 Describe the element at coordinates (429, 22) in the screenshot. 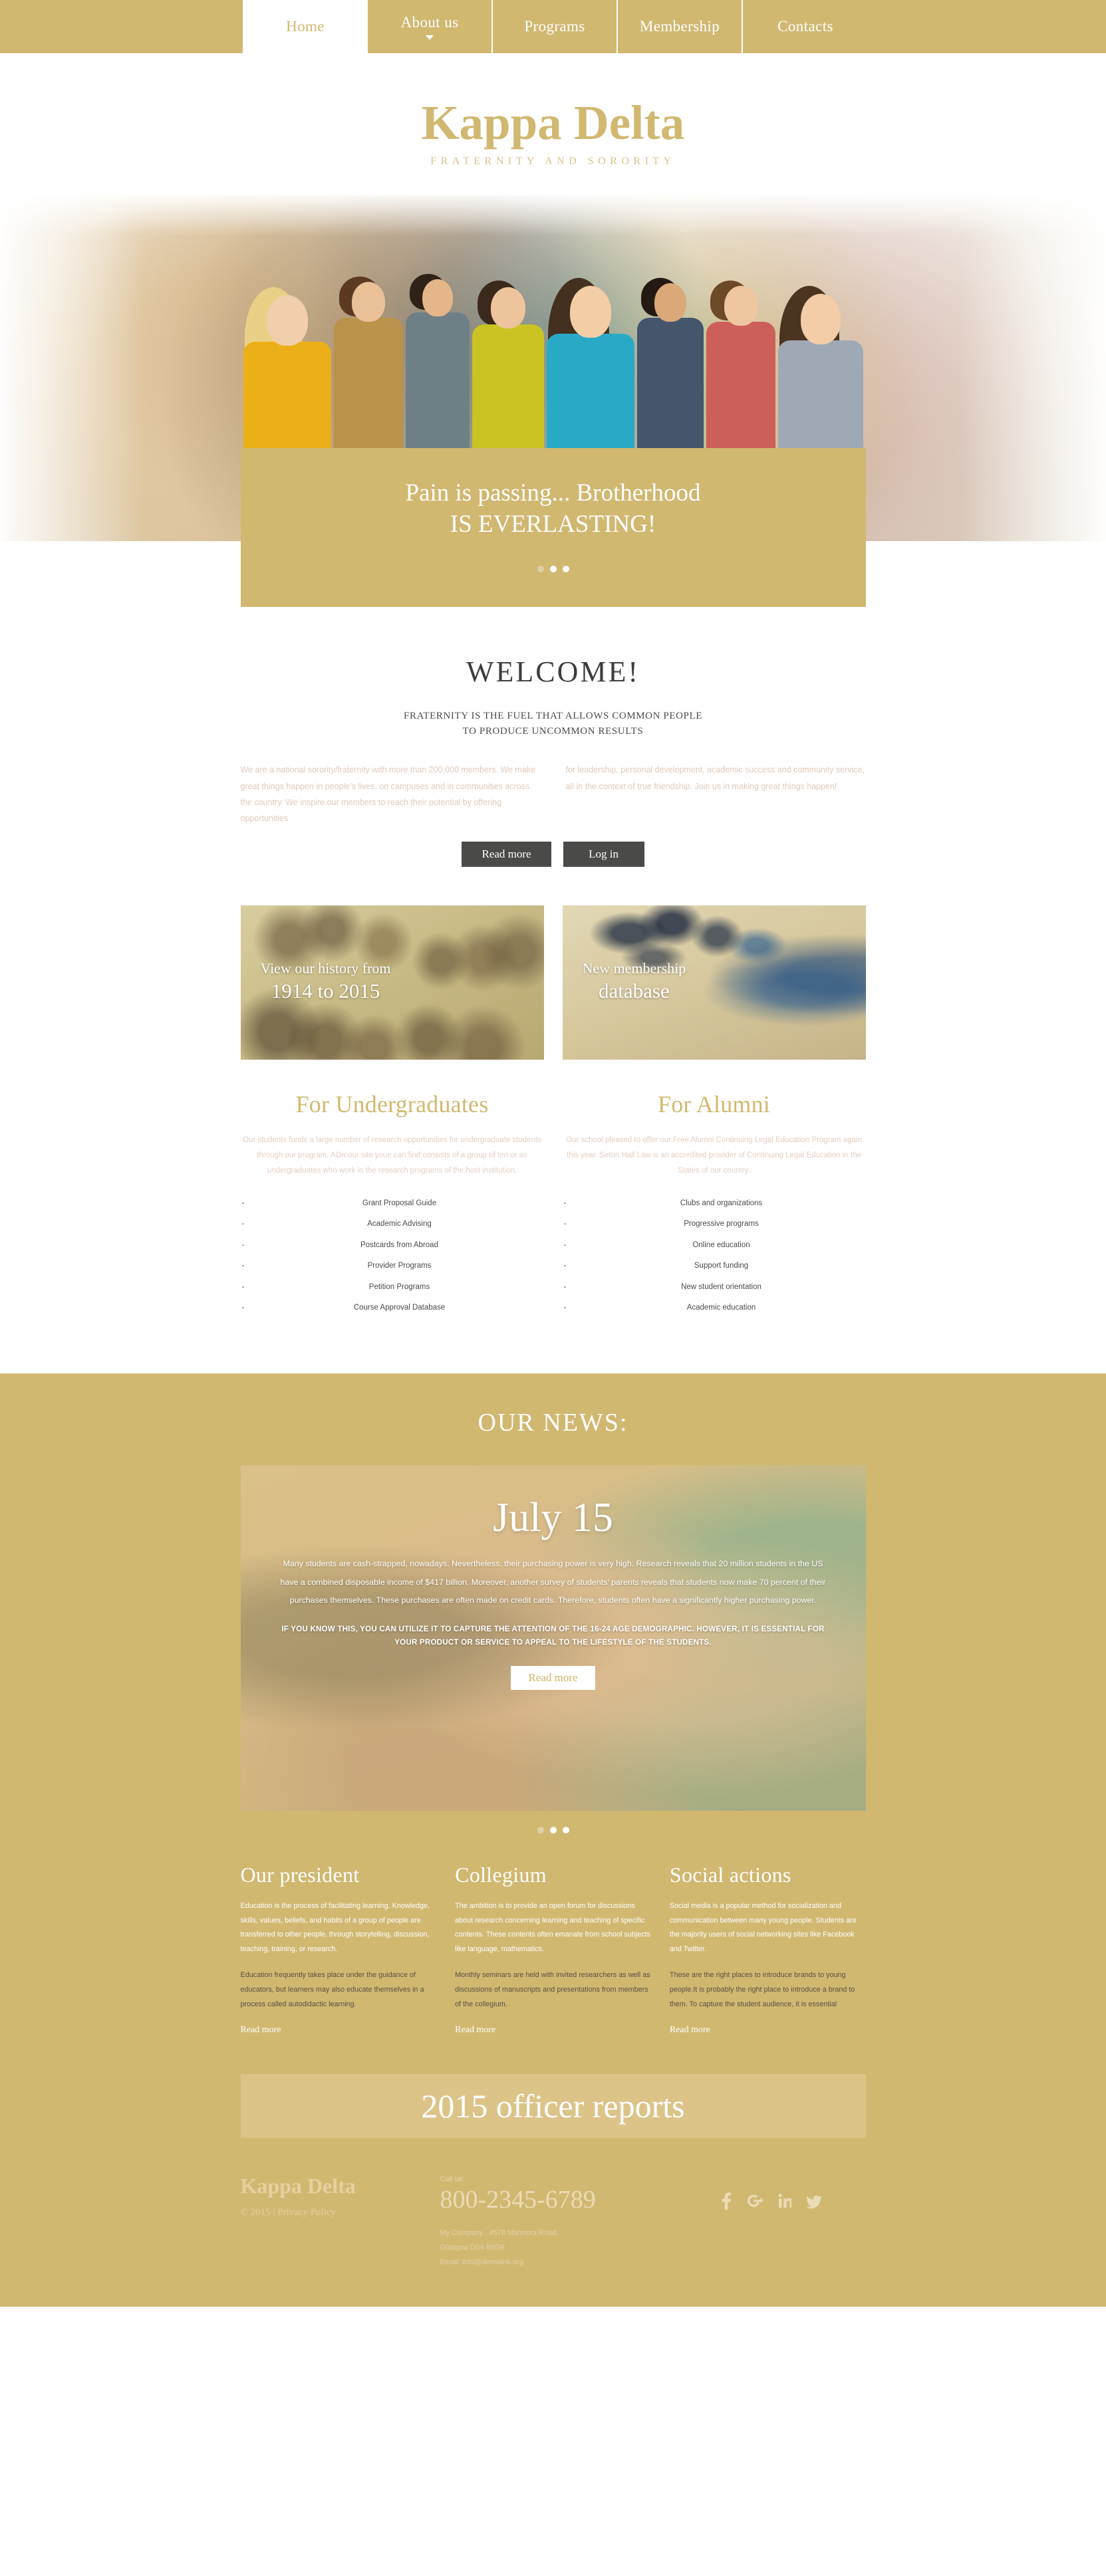

I see `nav-label-about-us: About us` at that location.